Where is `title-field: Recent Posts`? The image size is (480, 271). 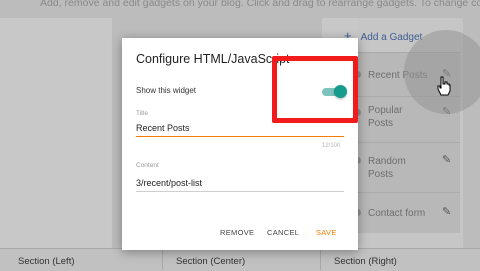
title-field: Recent Posts is located at coordinates (163, 128).